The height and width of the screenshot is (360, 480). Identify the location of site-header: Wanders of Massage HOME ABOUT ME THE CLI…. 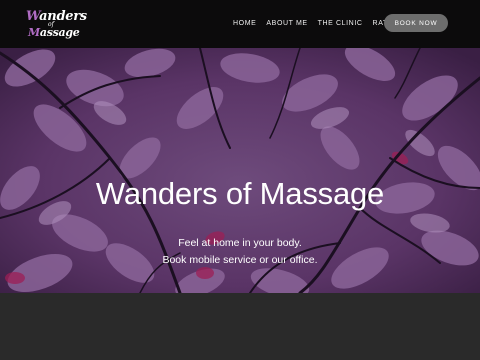
(240, 24).